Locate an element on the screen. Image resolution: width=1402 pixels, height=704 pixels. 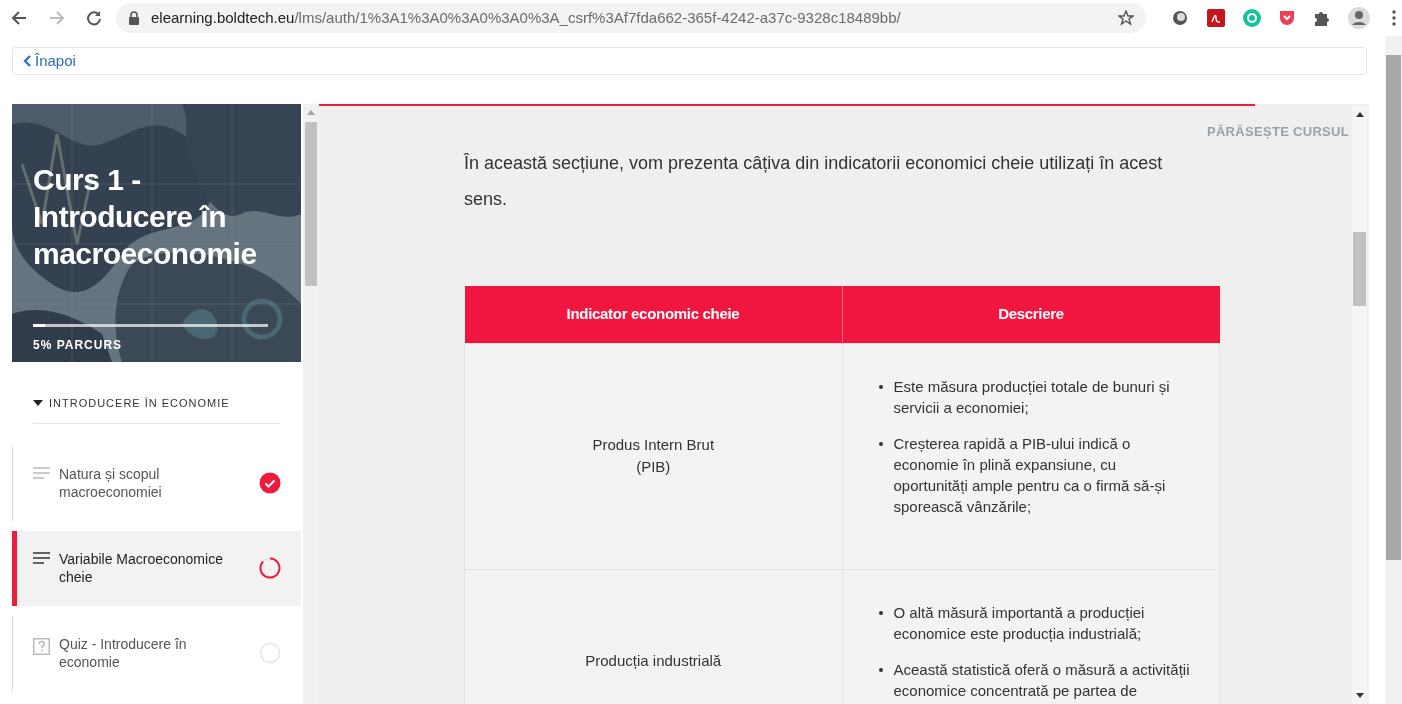
bullet-text: Creșterea rapidă a PIB-ului indică o economie în plină expansiune, cu oportunități ample pentru ca o firmă să-și sporească vânzările; is located at coordinates (1030, 475).